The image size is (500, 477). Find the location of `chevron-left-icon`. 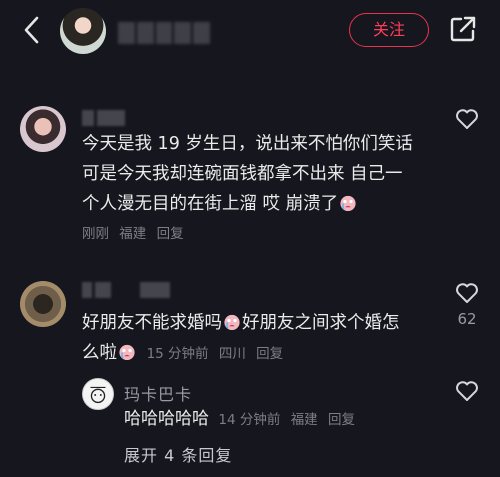

chevron-left-icon is located at coordinates (32, 30).